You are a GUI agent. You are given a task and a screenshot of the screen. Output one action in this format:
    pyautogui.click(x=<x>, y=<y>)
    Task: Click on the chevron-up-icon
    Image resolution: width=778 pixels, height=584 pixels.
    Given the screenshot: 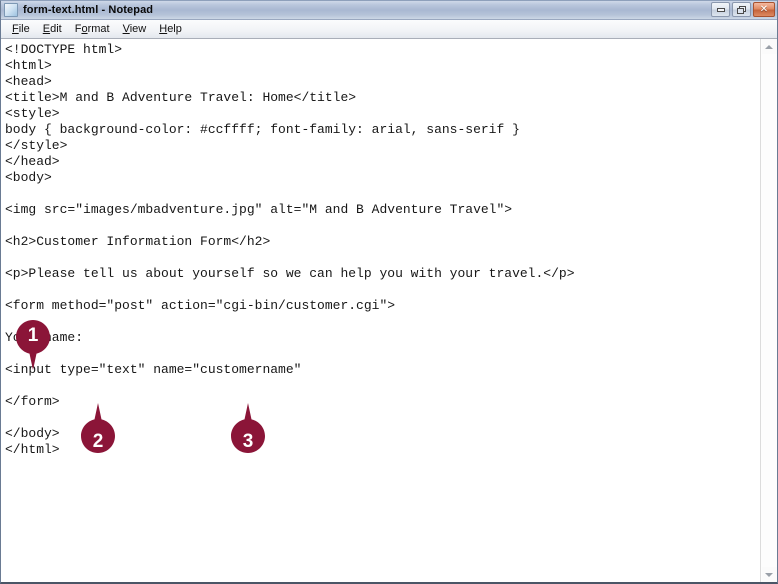 What is the action you would take?
    pyautogui.click(x=769, y=46)
    